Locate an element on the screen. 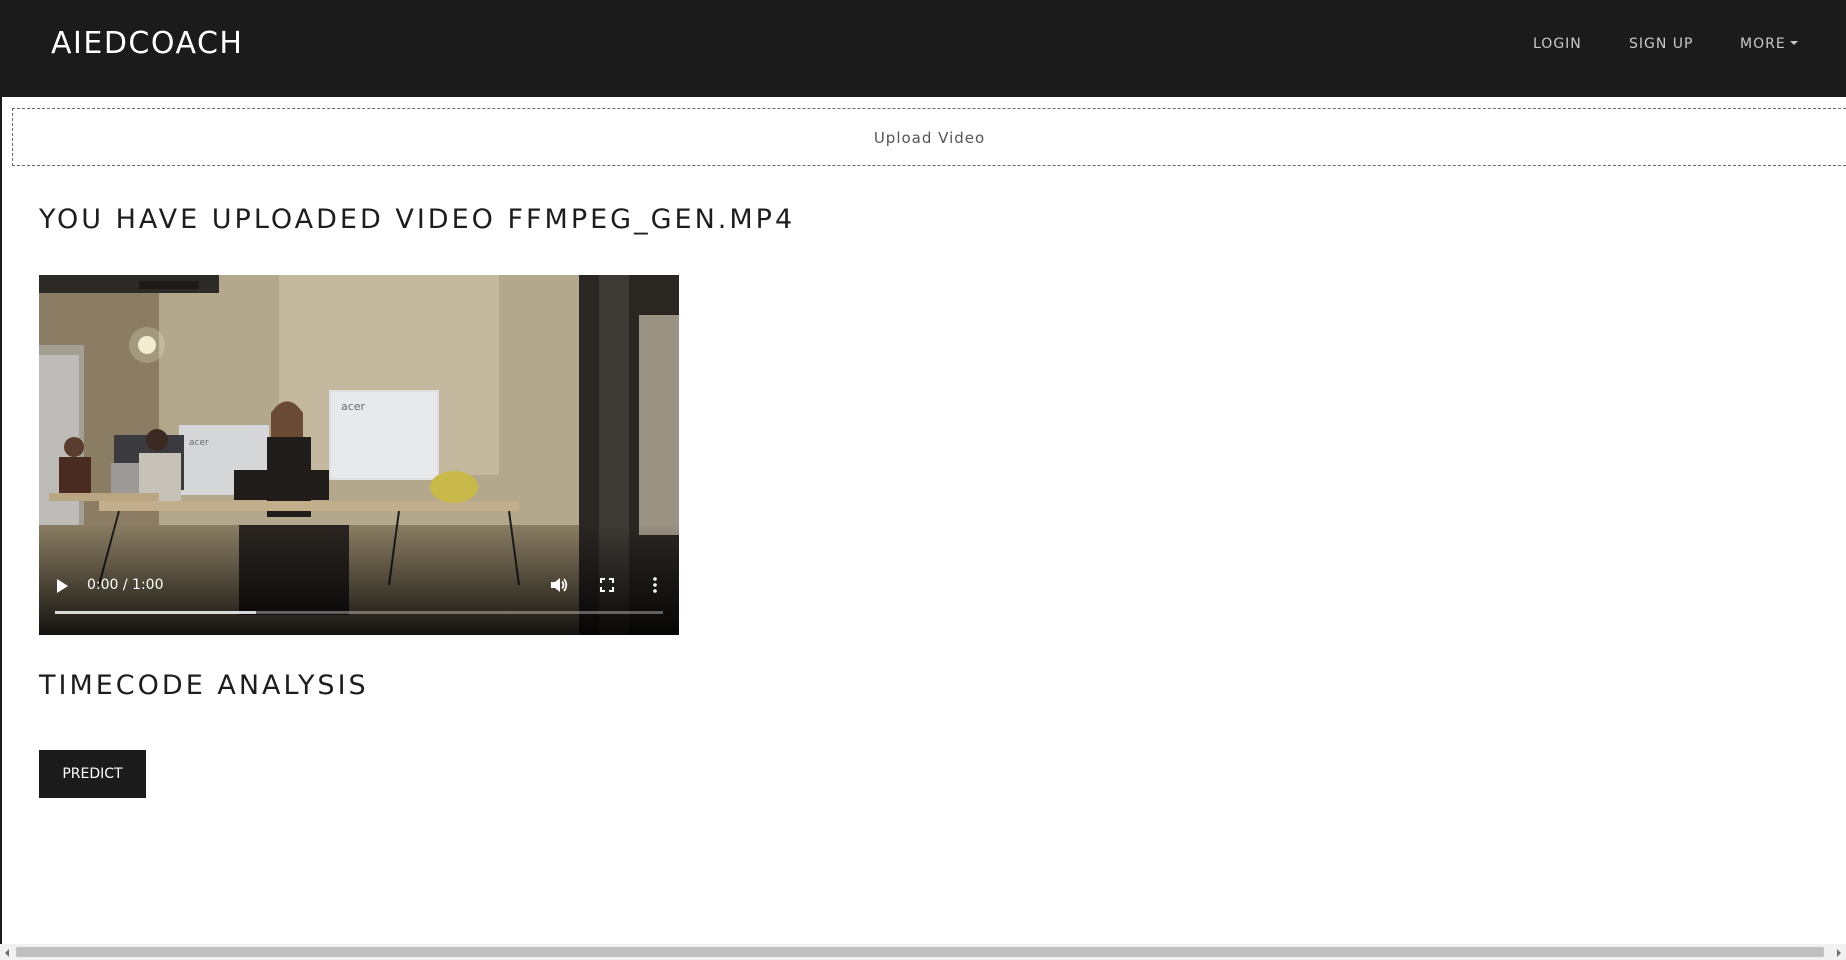  nav-more-dropdown: MORE is located at coordinates (1769, 44).